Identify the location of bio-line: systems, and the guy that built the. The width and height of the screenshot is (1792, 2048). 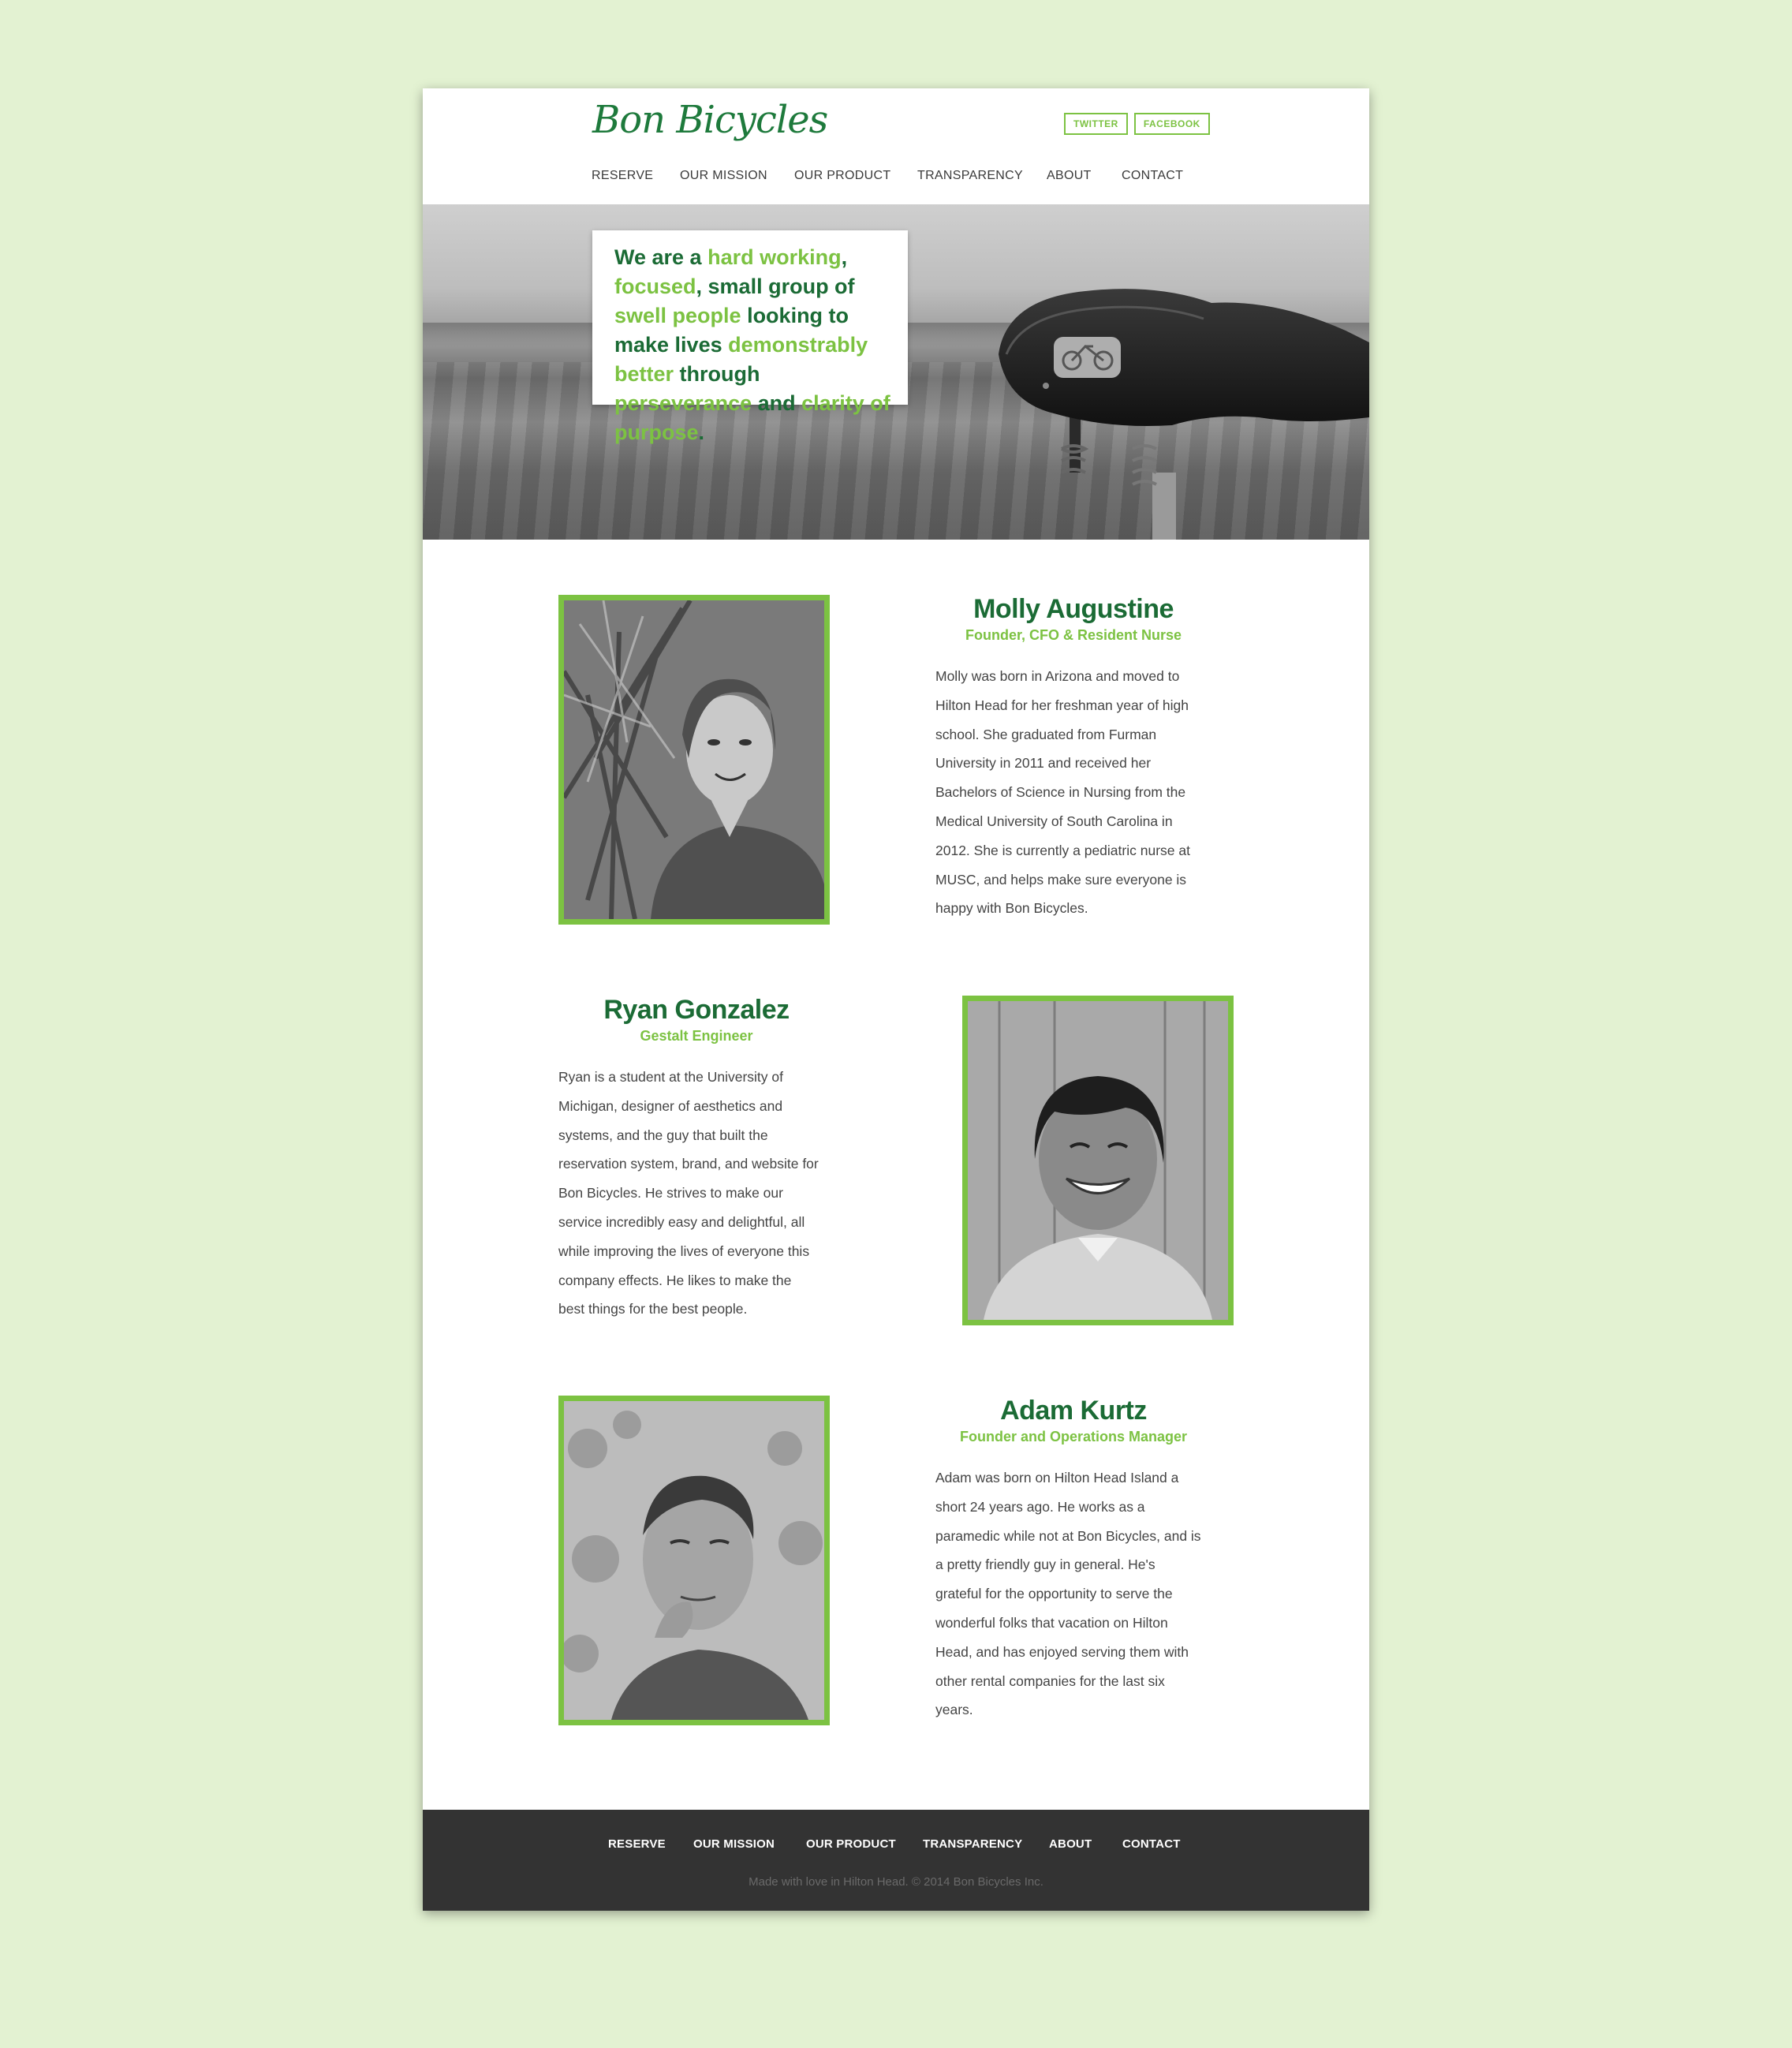
(663, 1135).